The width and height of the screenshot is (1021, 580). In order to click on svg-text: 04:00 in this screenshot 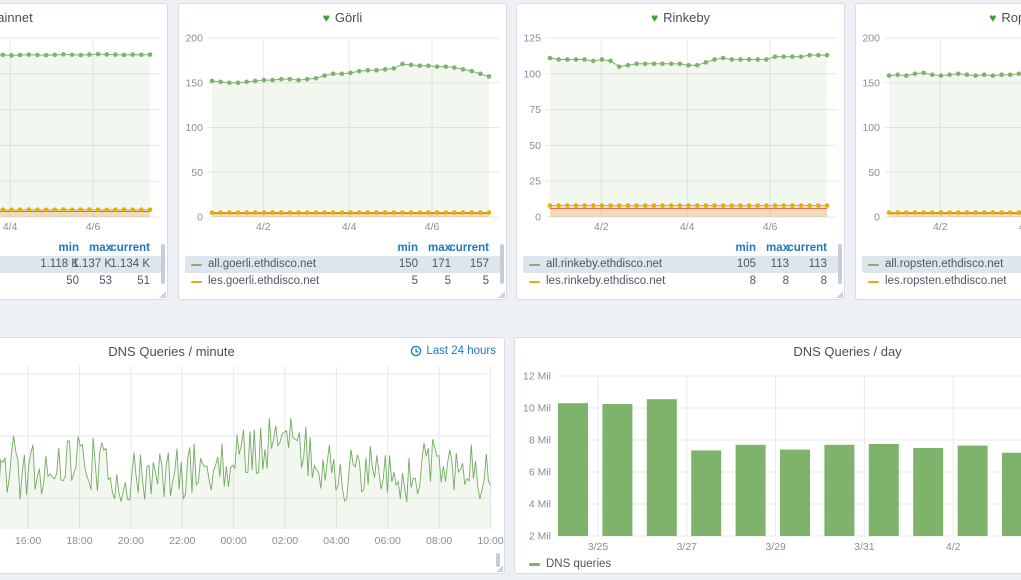, I will do `click(336, 541)`.